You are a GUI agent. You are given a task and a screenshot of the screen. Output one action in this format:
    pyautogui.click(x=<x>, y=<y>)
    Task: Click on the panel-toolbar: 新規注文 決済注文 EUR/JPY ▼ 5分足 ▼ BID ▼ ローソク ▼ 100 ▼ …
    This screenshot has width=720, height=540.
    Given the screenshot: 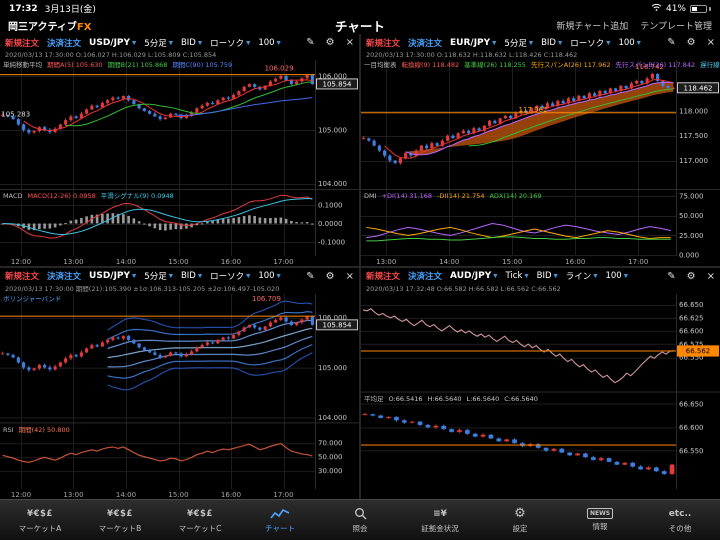 What is the action you would take?
    pyautogui.click(x=540, y=42)
    